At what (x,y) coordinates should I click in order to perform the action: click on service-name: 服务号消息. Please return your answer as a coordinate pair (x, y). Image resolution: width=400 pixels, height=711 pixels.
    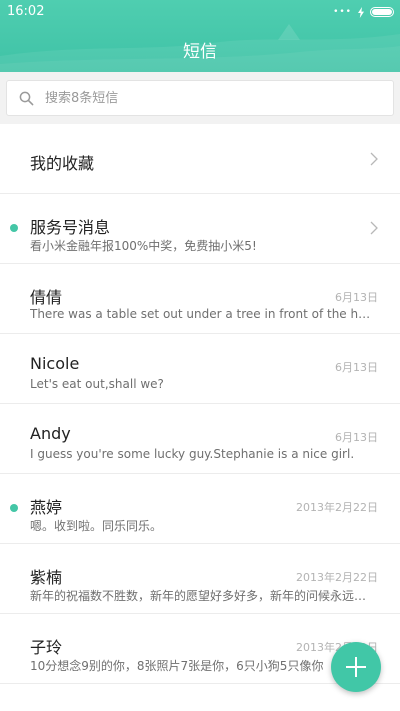
    Looking at the image, I should click on (70, 227).